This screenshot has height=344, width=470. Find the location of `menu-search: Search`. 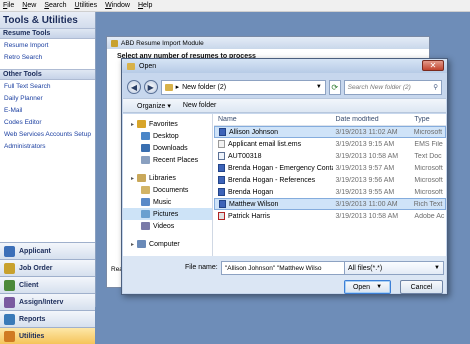

menu-search: Search is located at coordinates (55, 5).